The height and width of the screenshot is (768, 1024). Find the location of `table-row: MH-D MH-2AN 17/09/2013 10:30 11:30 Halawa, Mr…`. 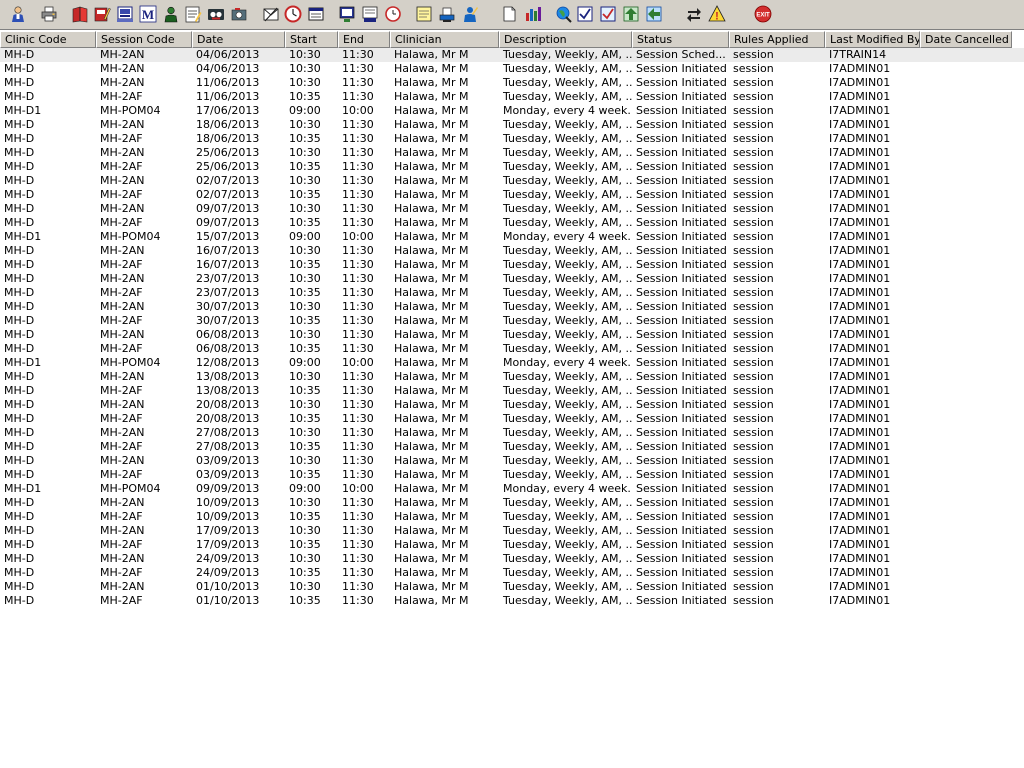

table-row: MH-D MH-2AN 17/09/2013 10:30 11:30 Halawa, Mr… is located at coordinates (512, 531).